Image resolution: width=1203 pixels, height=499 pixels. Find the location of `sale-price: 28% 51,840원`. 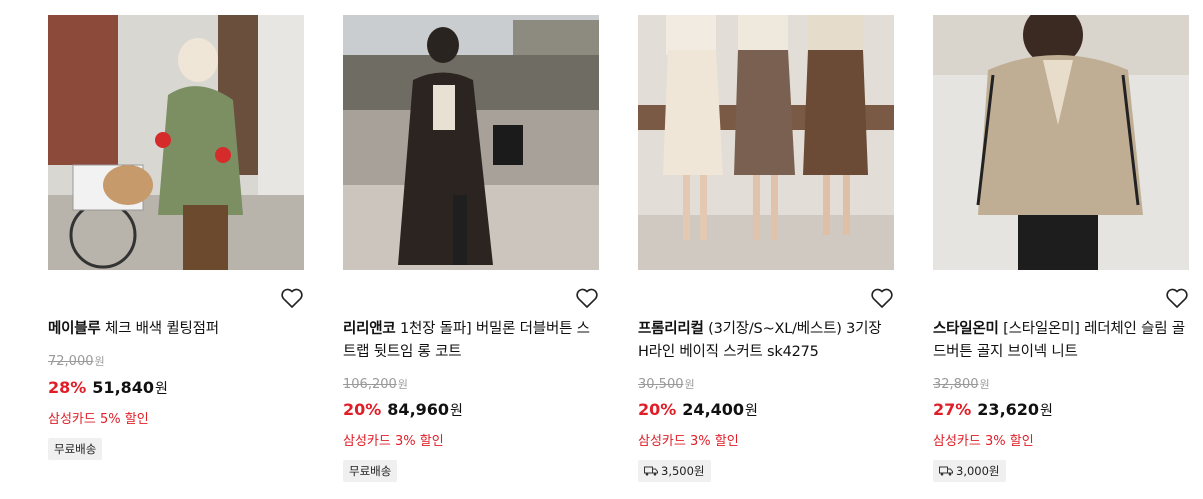

sale-price: 28% 51,840원 is located at coordinates (108, 387).